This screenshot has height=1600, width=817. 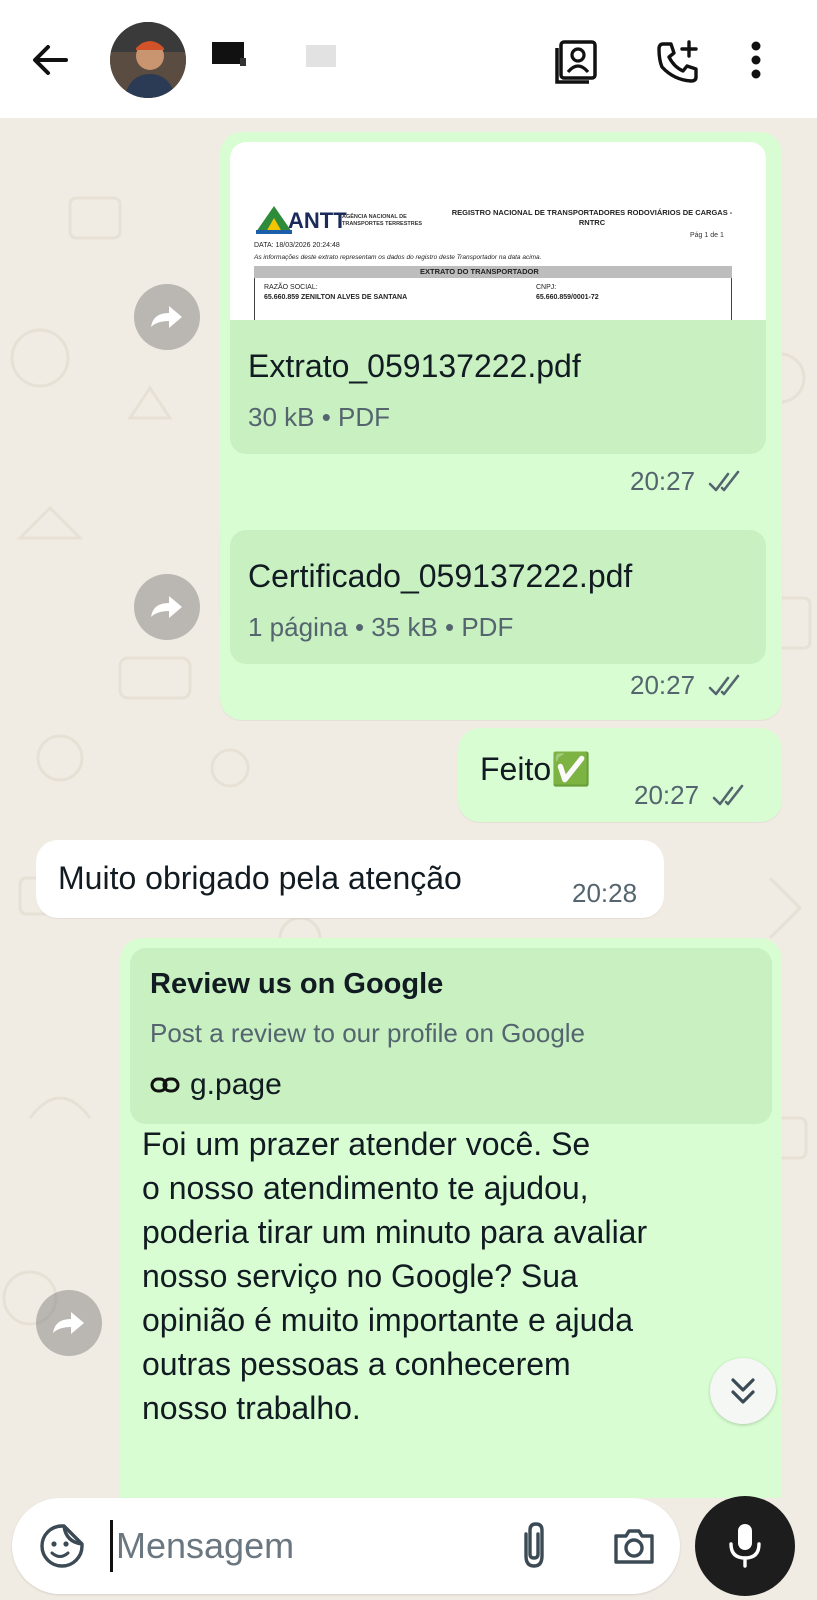 I want to click on back-button, so click(x=50, y=60).